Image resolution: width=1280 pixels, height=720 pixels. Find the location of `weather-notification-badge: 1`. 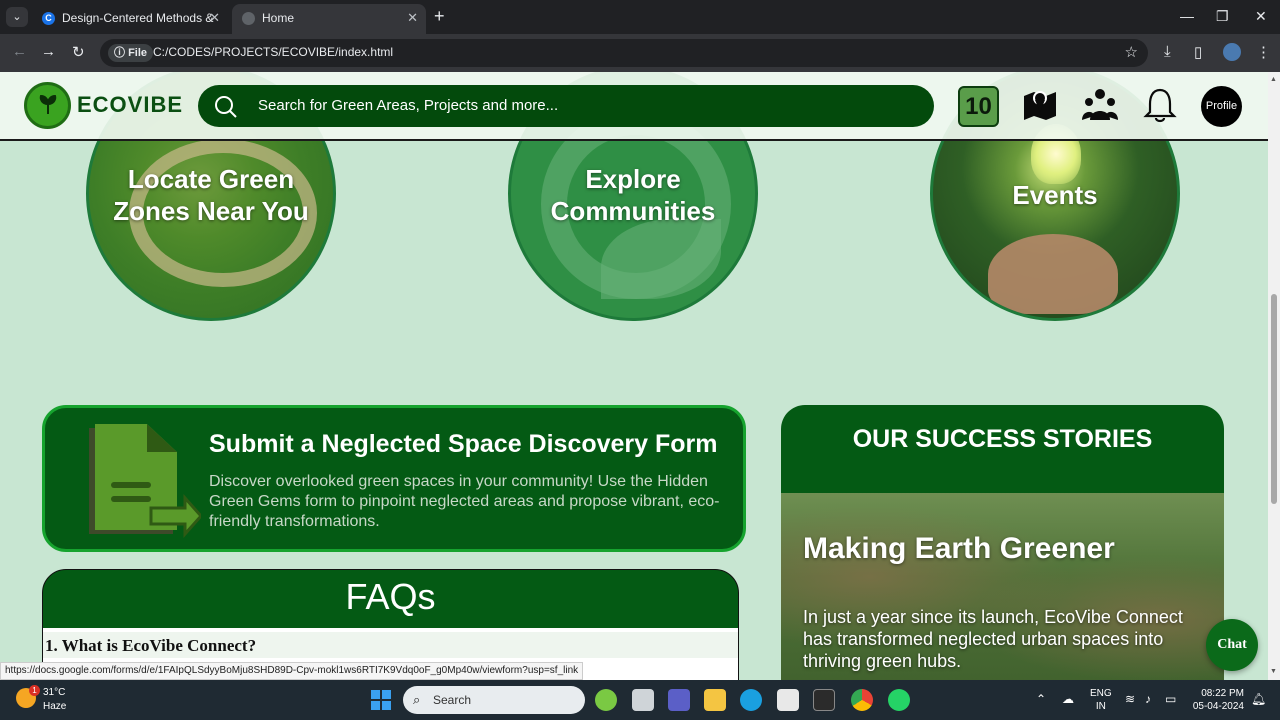

weather-notification-badge: 1 is located at coordinates (34, 690).